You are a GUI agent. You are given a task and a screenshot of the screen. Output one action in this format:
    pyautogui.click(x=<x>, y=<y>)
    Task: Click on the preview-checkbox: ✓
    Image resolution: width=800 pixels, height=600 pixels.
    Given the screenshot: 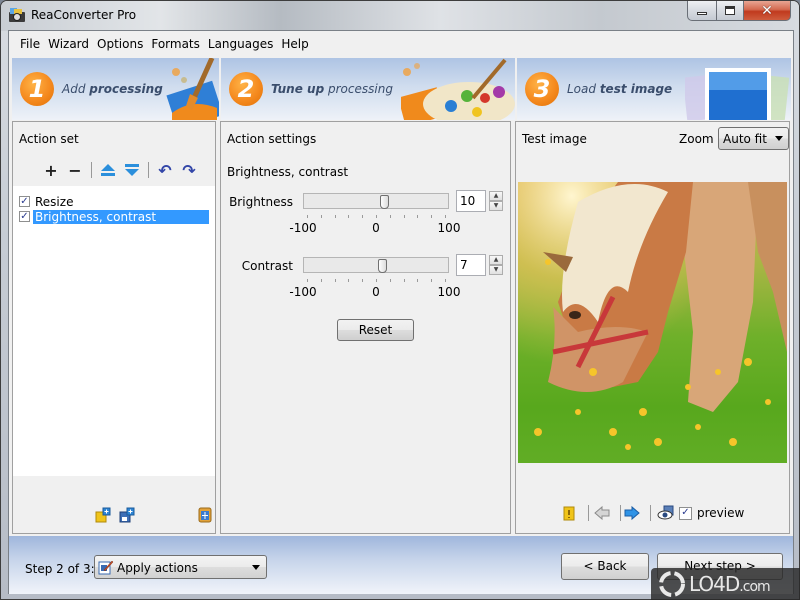 What is the action you would take?
    pyautogui.click(x=685, y=513)
    